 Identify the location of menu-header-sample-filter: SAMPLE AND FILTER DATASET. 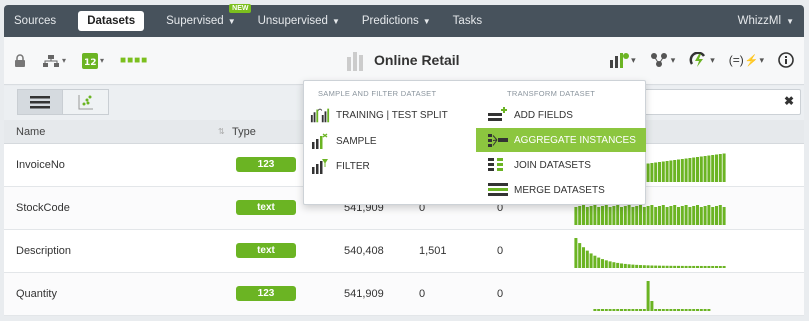
(377, 93).